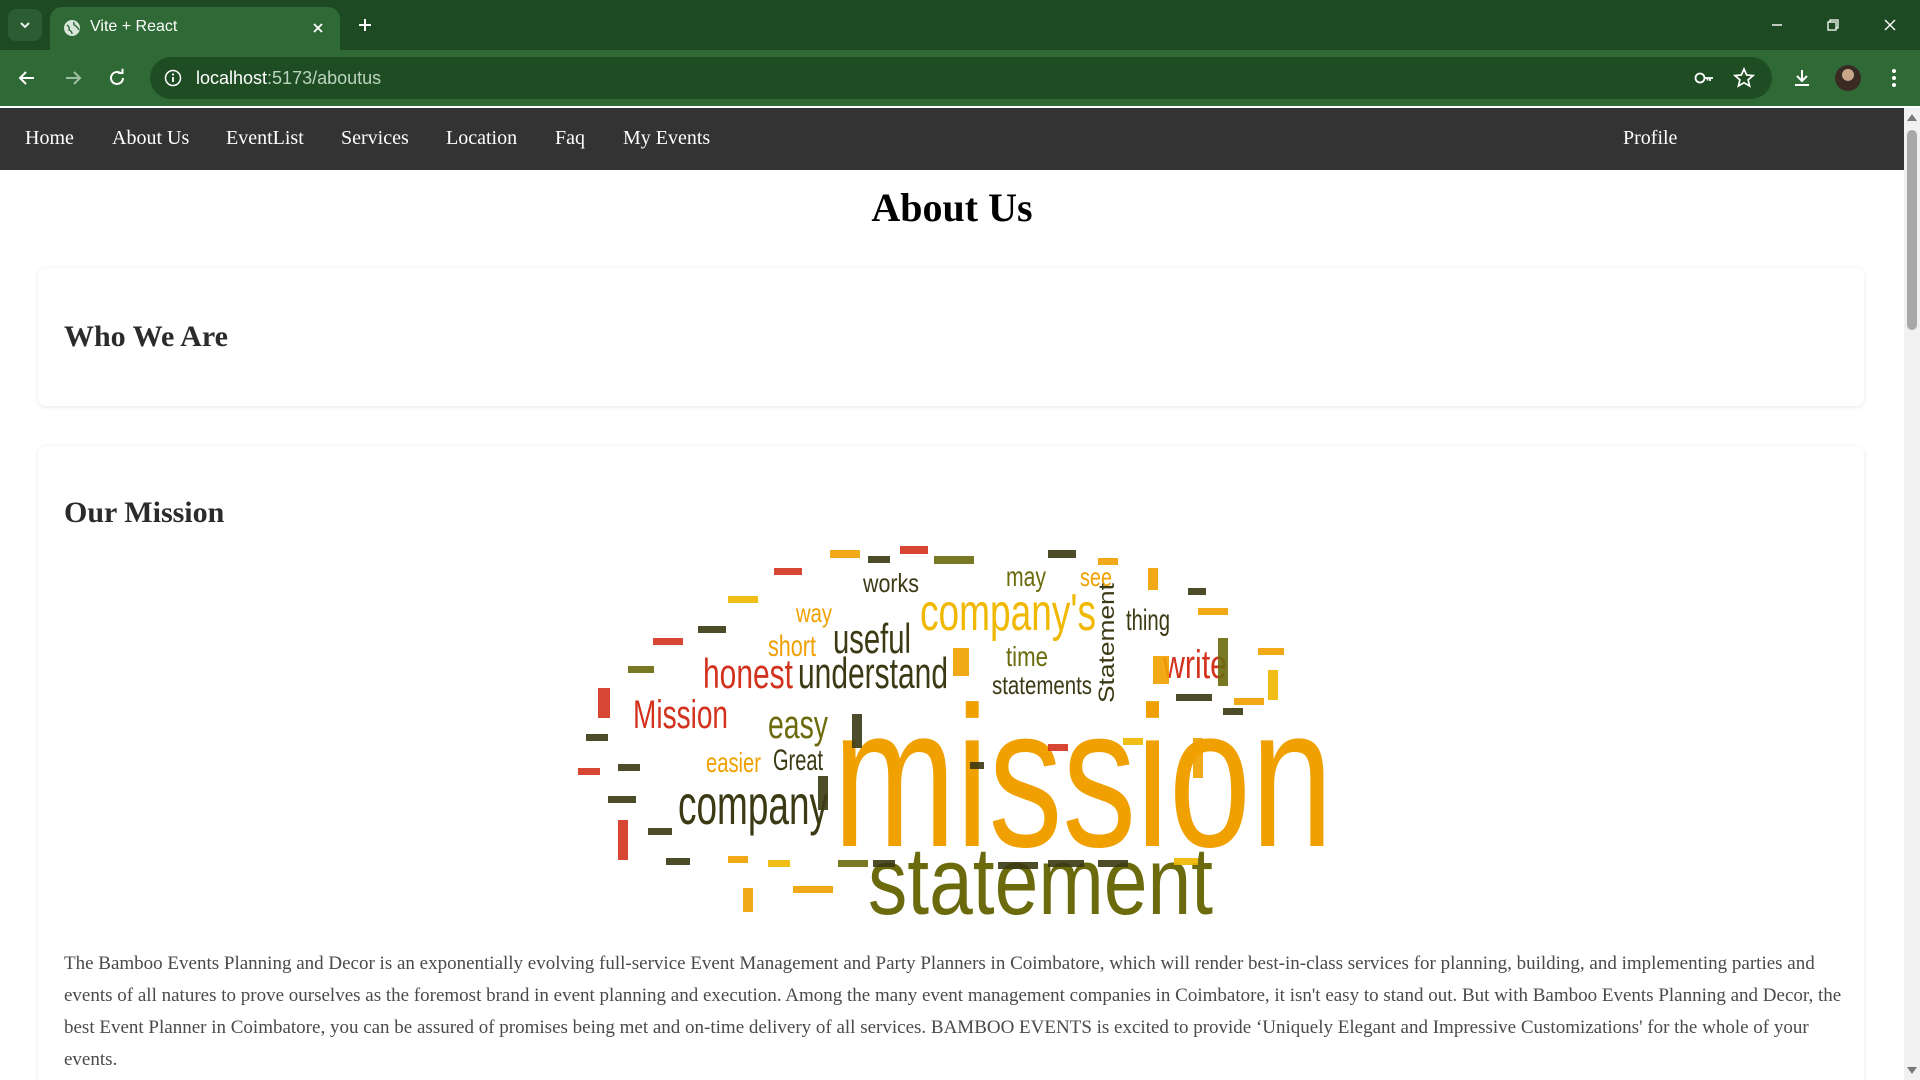 This screenshot has width=1920, height=1080. Describe the element at coordinates (144, 512) in the screenshot. I see `our-mission-heading: Our Mission` at that location.